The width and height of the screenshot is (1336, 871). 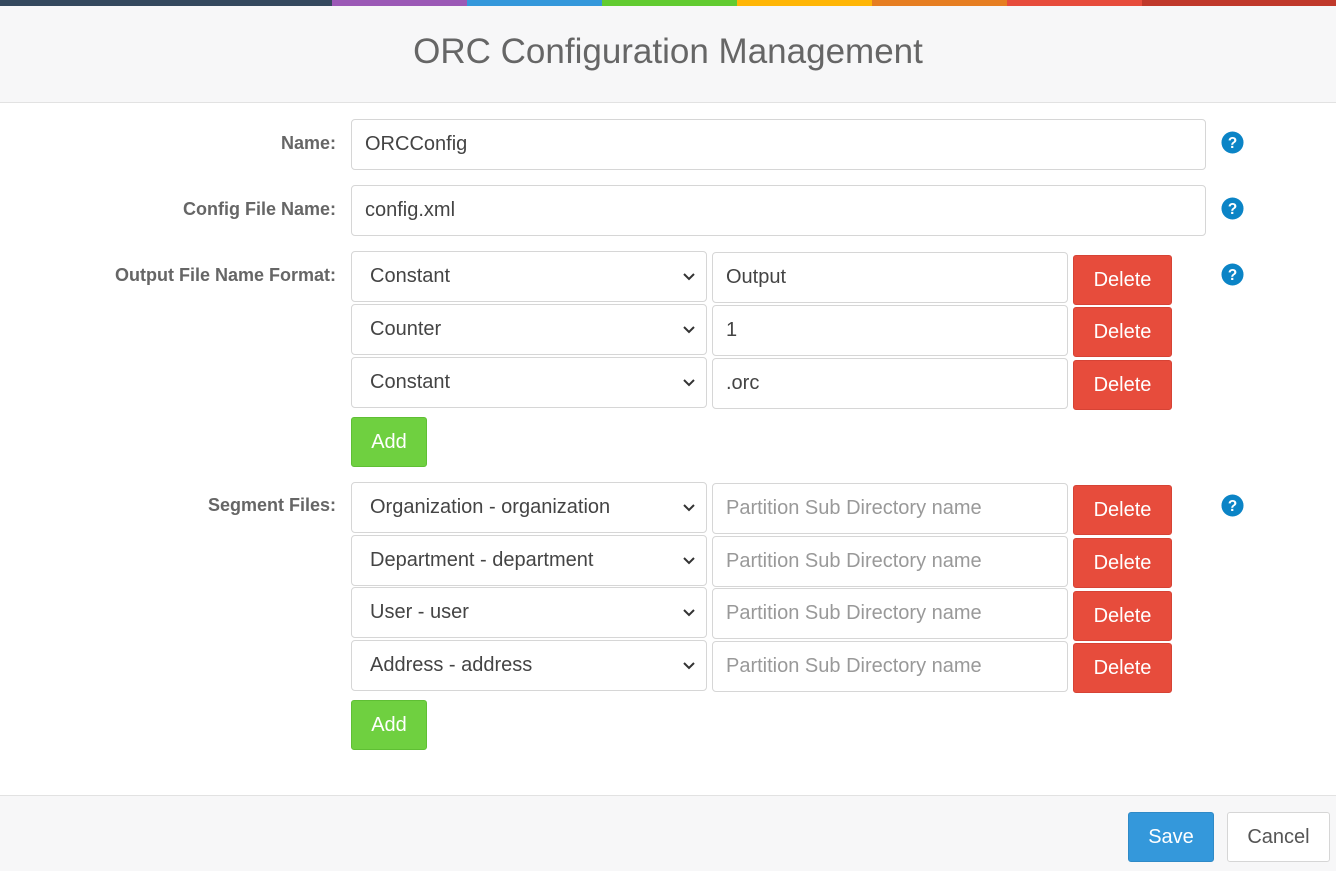 I want to click on segment-files-label: Segment Files:, so click(x=271, y=505).